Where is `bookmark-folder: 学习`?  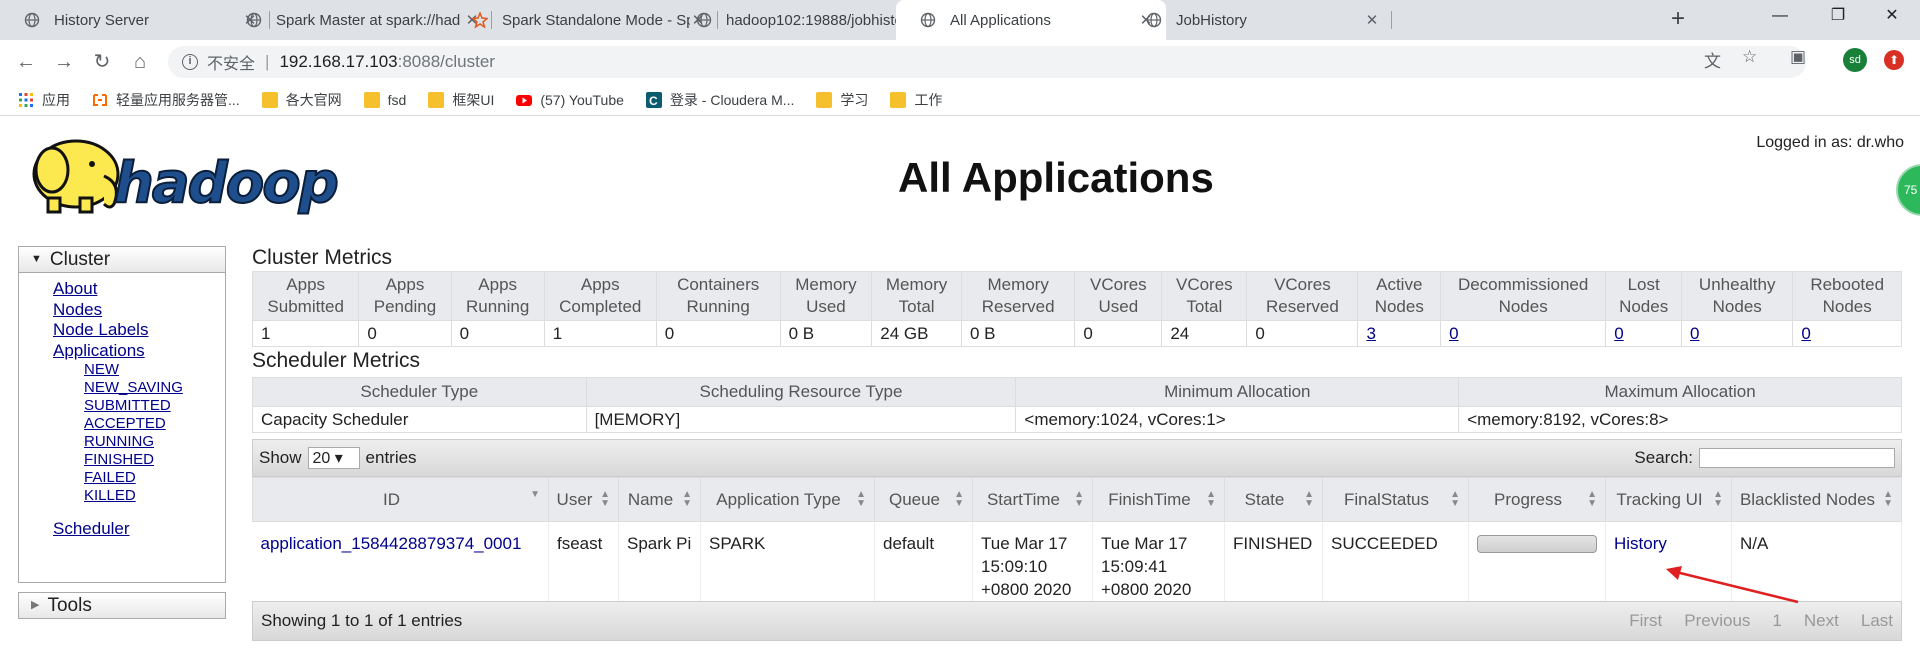
bookmark-folder: 学习 is located at coordinates (842, 100).